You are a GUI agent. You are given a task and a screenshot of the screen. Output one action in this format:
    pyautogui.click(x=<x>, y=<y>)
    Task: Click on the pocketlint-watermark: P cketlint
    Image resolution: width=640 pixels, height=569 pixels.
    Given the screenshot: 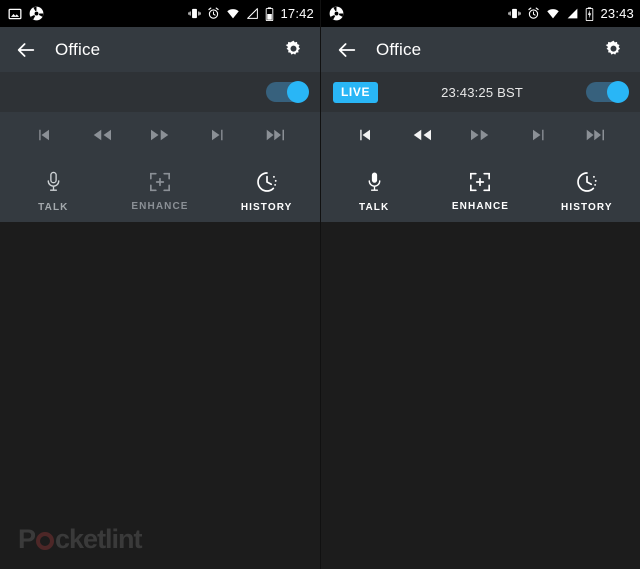 What is the action you would take?
    pyautogui.click(x=80, y=539)
    